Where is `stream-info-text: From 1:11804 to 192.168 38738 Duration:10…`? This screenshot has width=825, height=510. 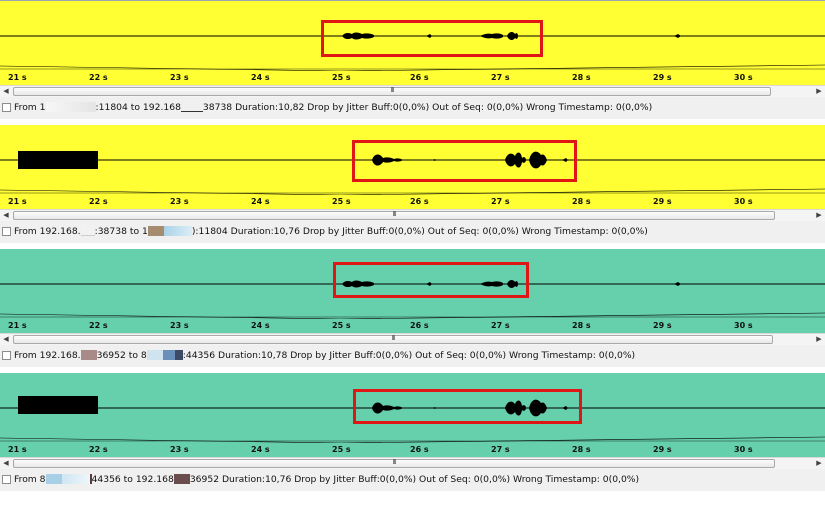
stream-info-text: From 1:11804 to 192.168 38738 Duration:10… is located at coordinates (333, 107).